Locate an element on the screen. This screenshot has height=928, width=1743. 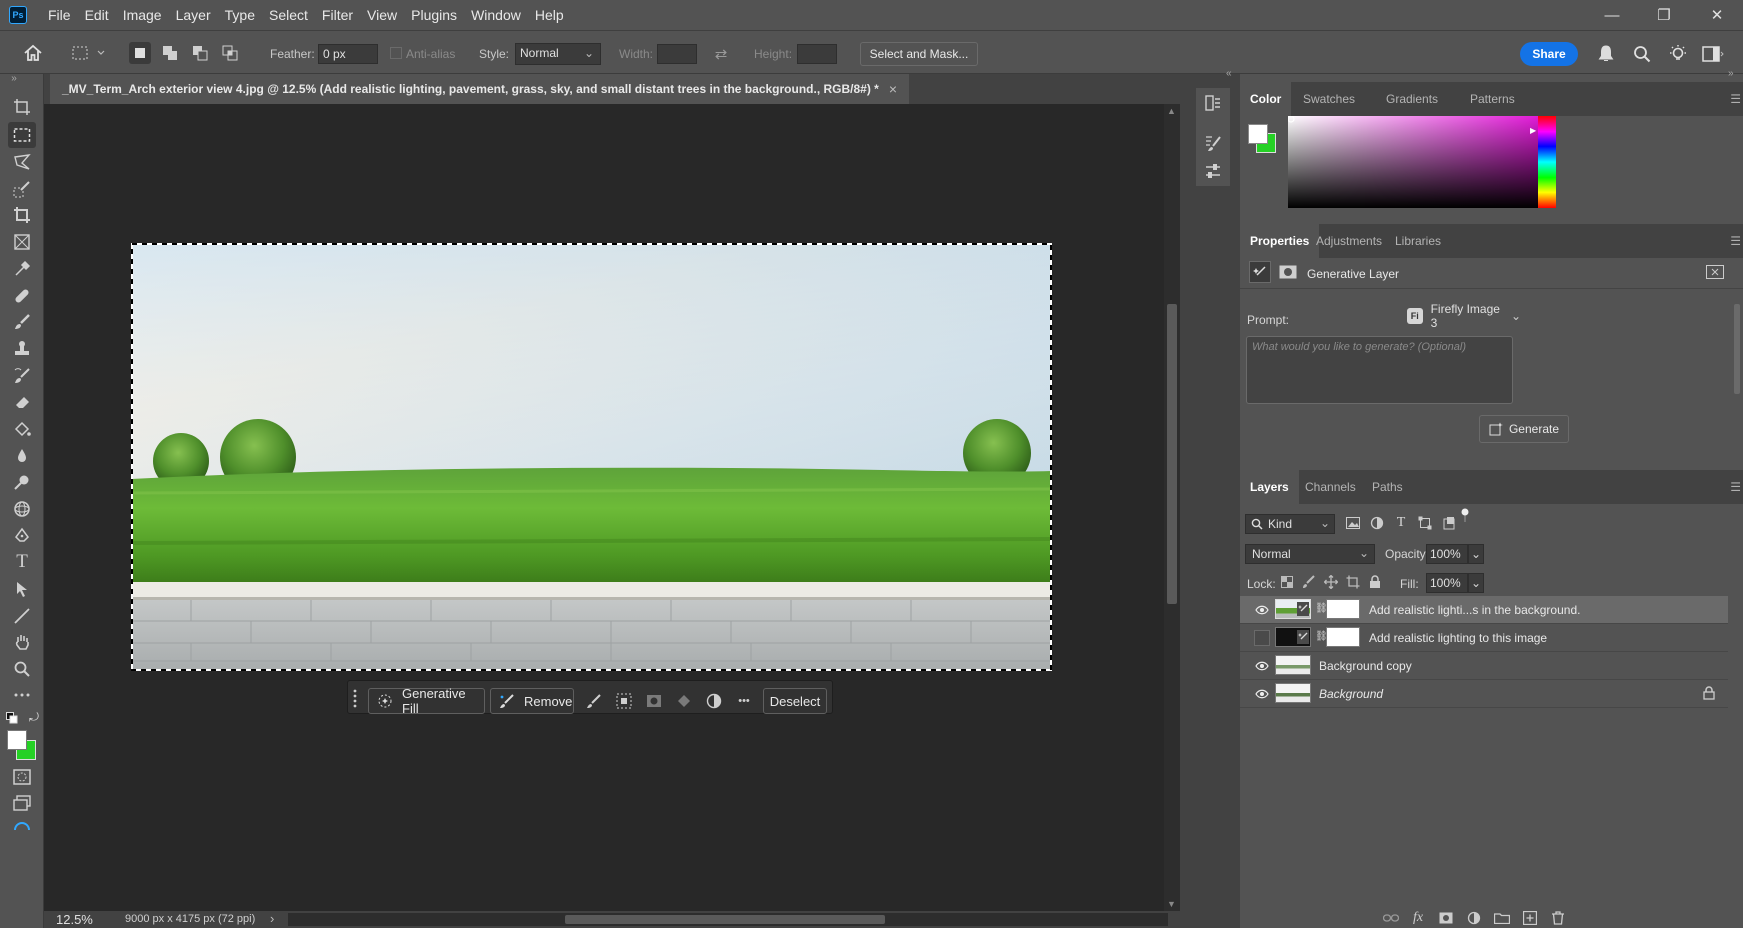
menu-view: View is located at coordinates (382, 15).